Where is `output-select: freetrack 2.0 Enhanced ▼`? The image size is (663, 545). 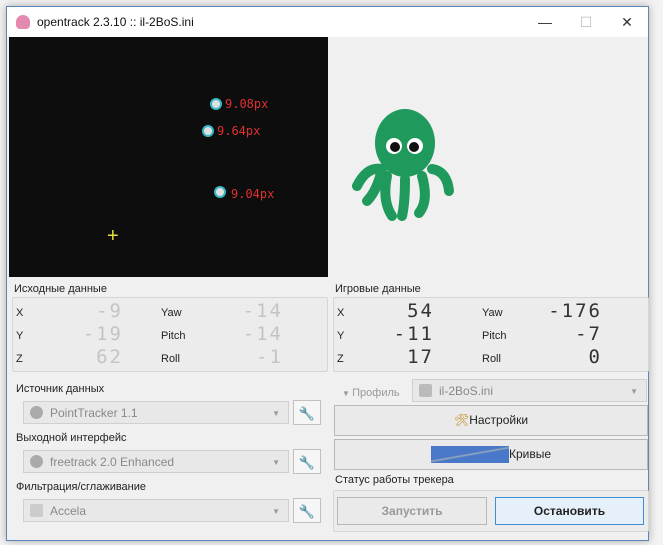 output-select: freetrack 2.0 Enhanced ▼ is located at coordinates (156, 461).